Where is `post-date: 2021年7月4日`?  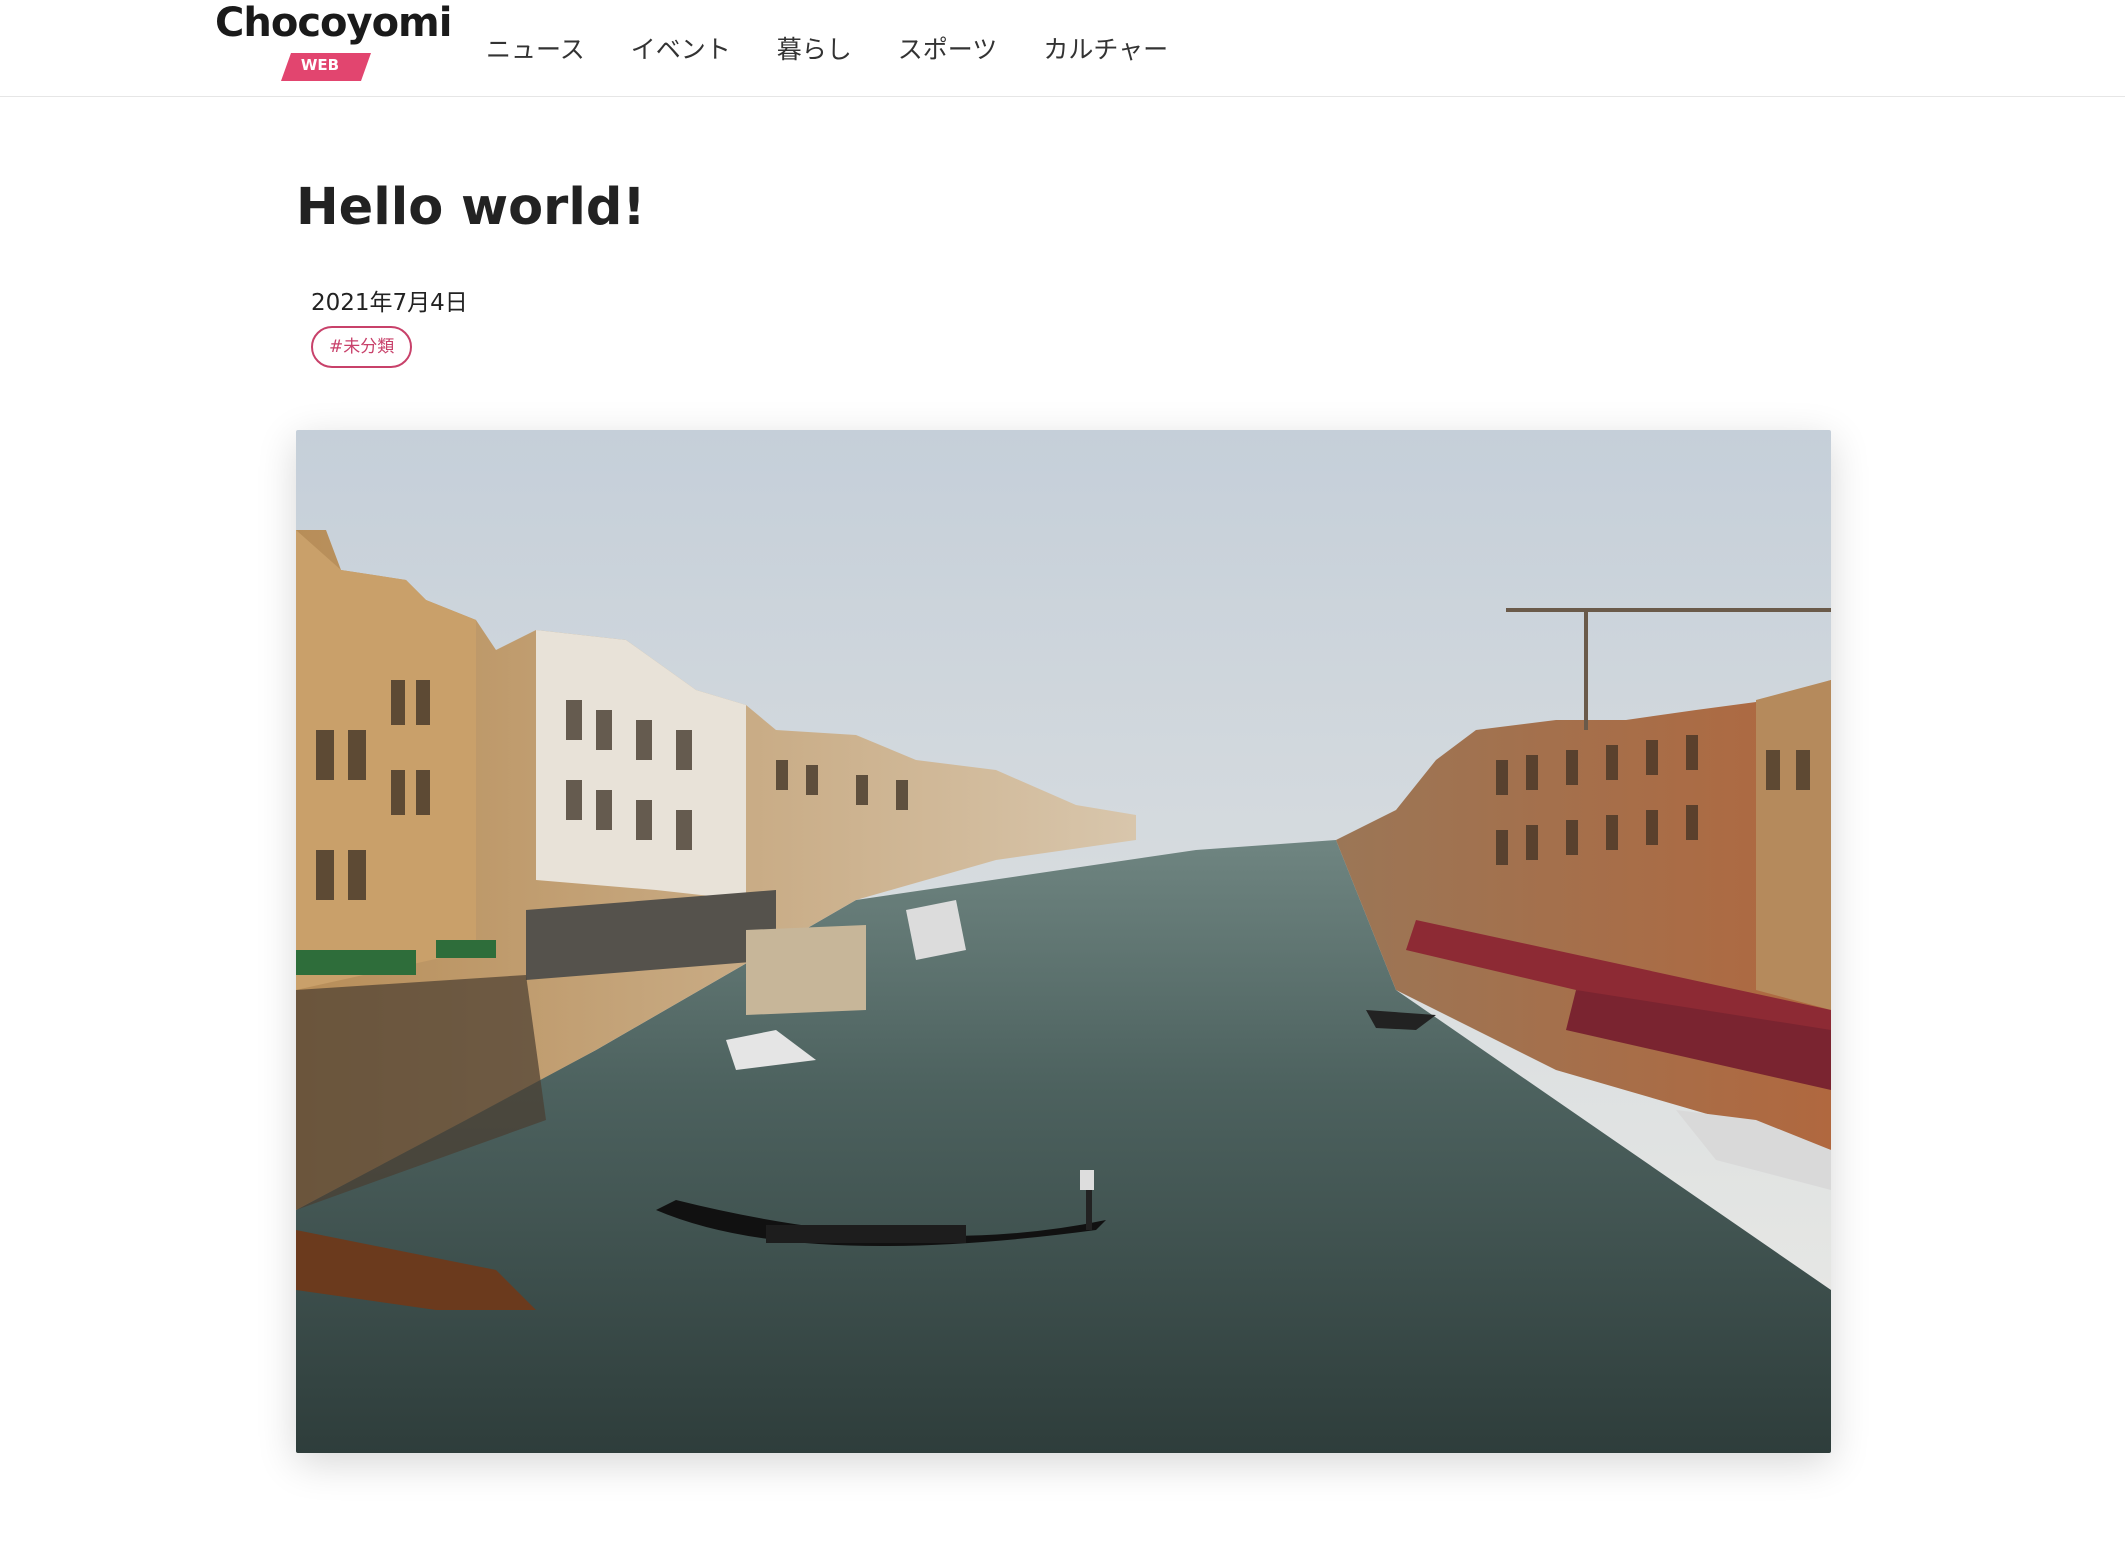 post-date: 2021年7月4日 is located at coordinates (389, 303).